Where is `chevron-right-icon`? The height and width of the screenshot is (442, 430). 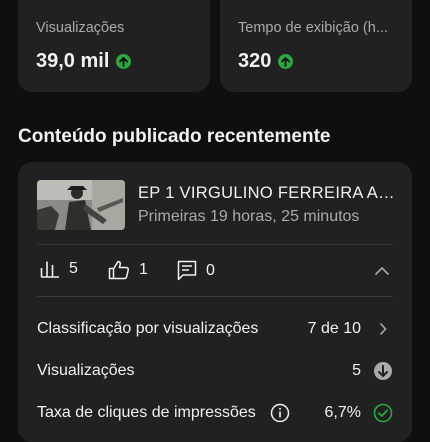 chevron-right-icon is located at coordinates (383, 329).